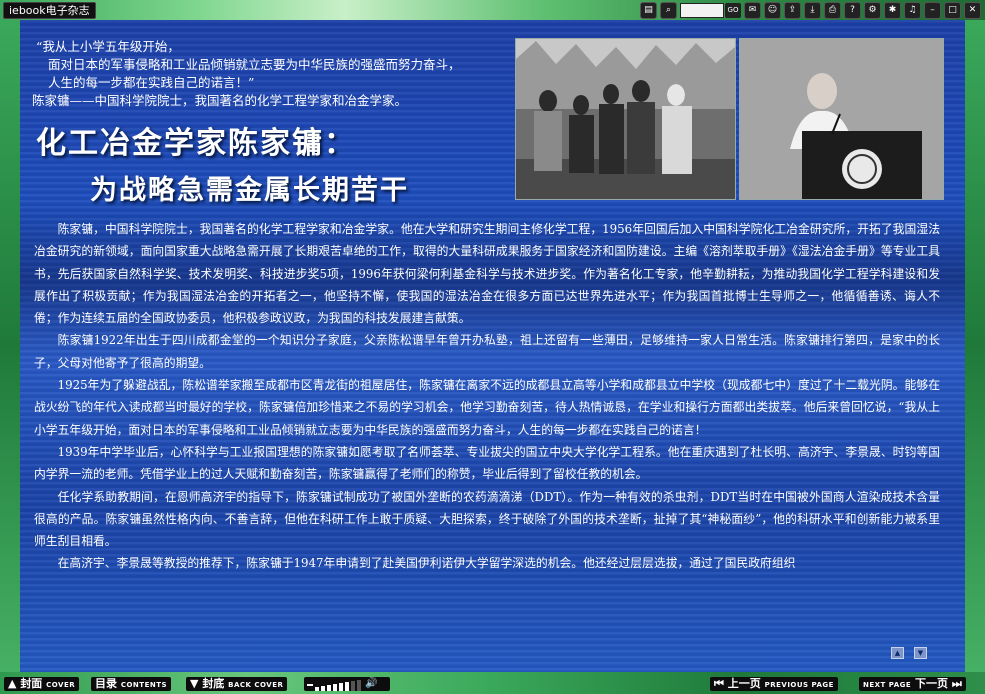 The image size is (985, 694). I want to click on volume-slider: 🔊, so click(347, 684).